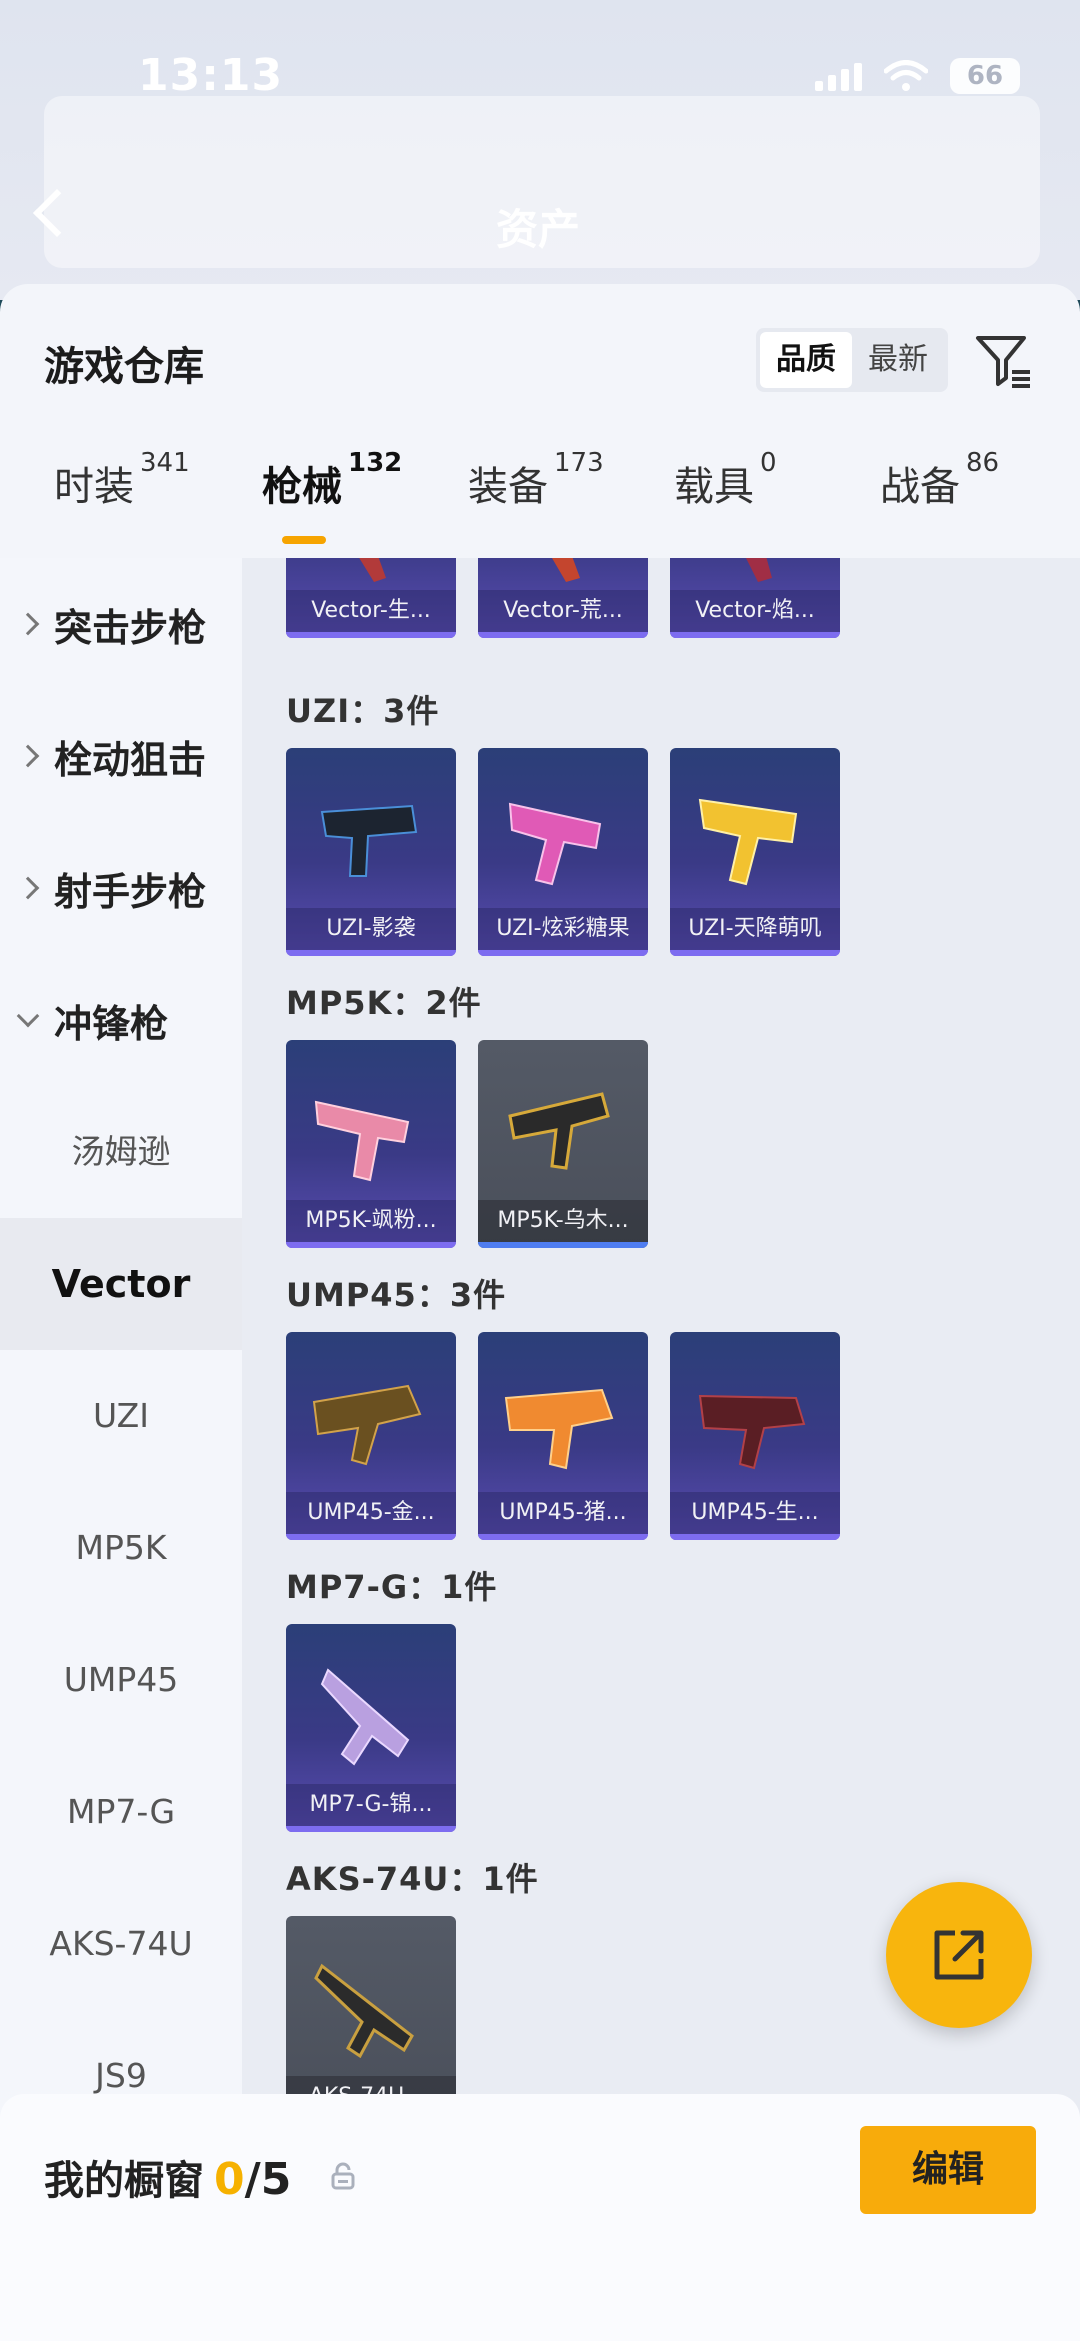 The image size is (1080, 2341). Describe the element at coordinates (412, 1879) in the screenshot. I see `group-label-aks74u: AKS-74U：1件` at that location.